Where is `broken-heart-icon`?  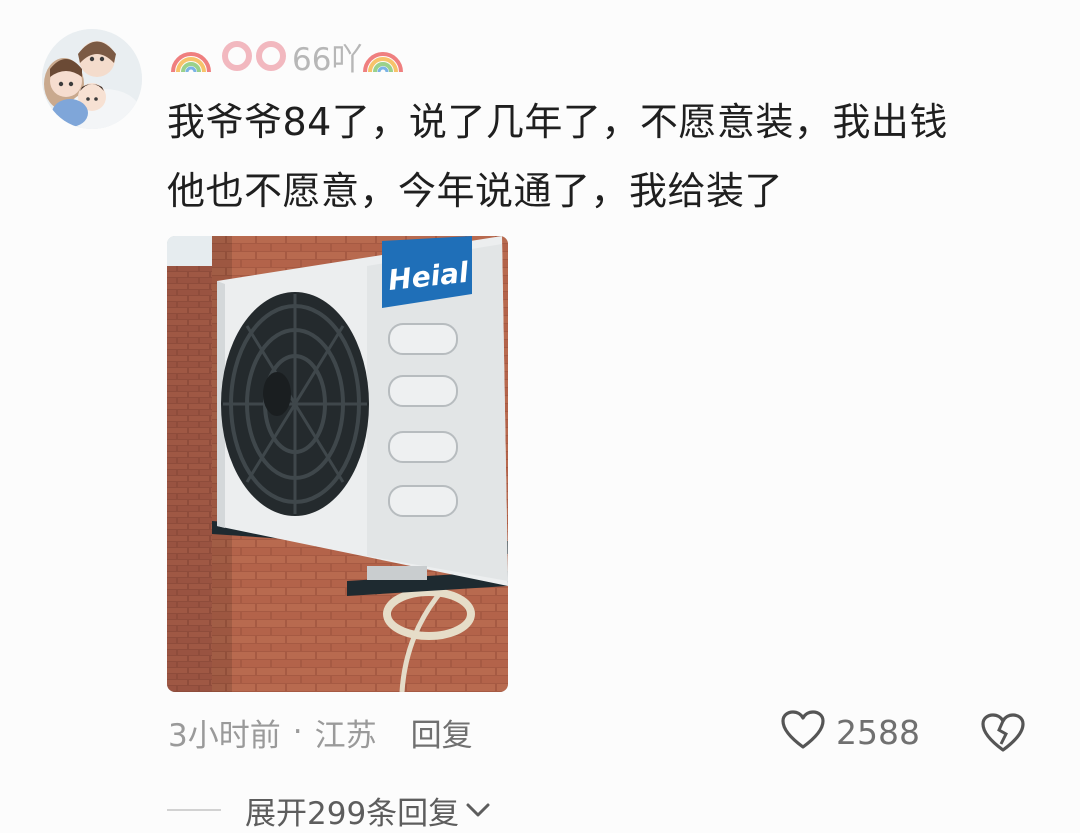
broken-heart-icon is located at coordinates (1003, 735).